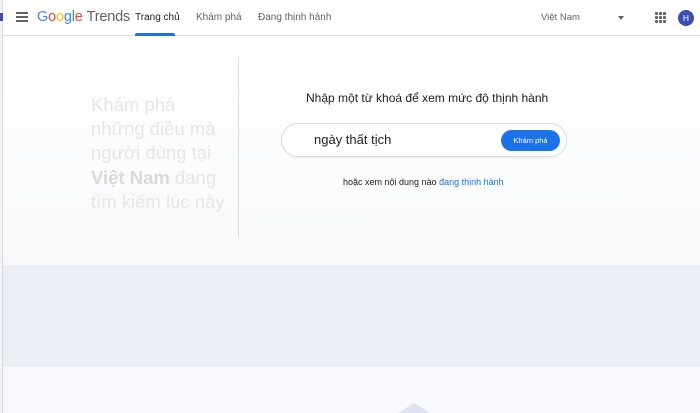 Image resolution: width=700 pixels, height=413 pixels. I want to click on tab-explore: Khám phá, so click(219, 17).